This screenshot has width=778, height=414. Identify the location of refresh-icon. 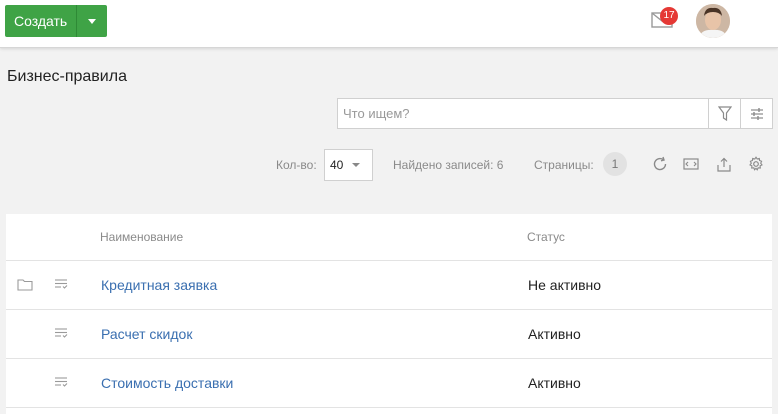
(660, 163).